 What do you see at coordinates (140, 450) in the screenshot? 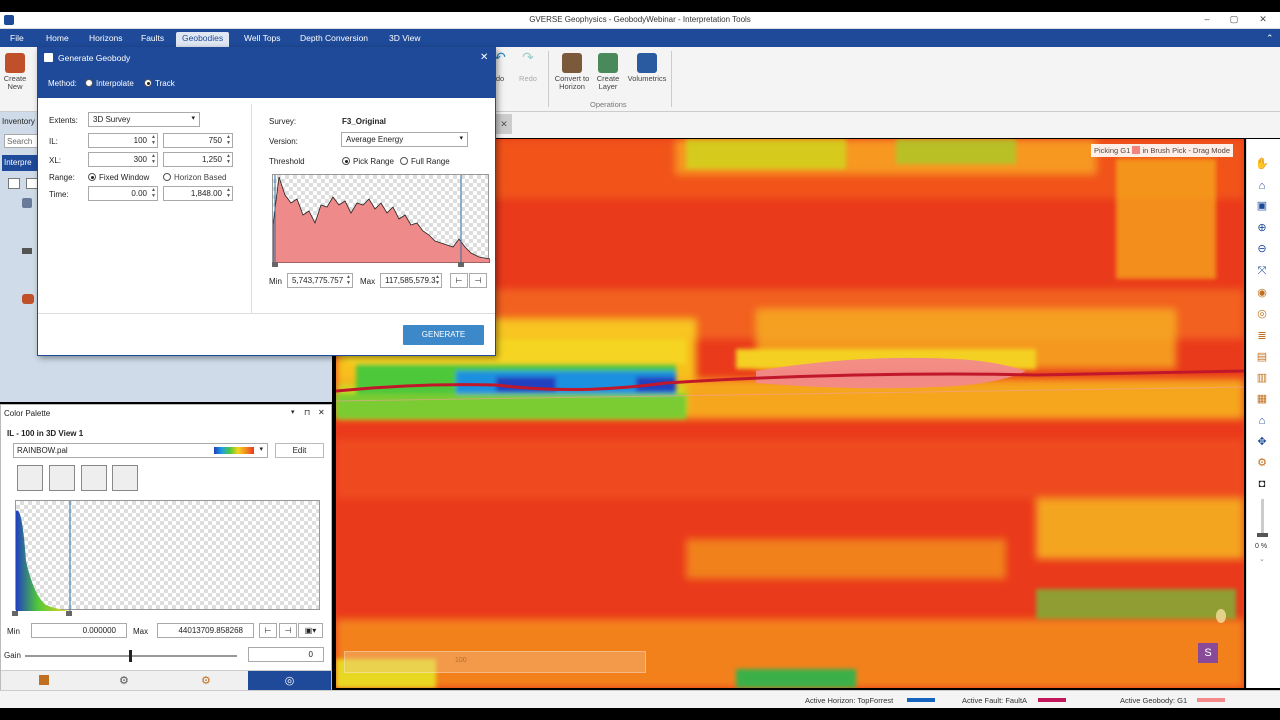
I see `palette-select: RAINBOW.pal ▾` at bounding box center [140, 450].